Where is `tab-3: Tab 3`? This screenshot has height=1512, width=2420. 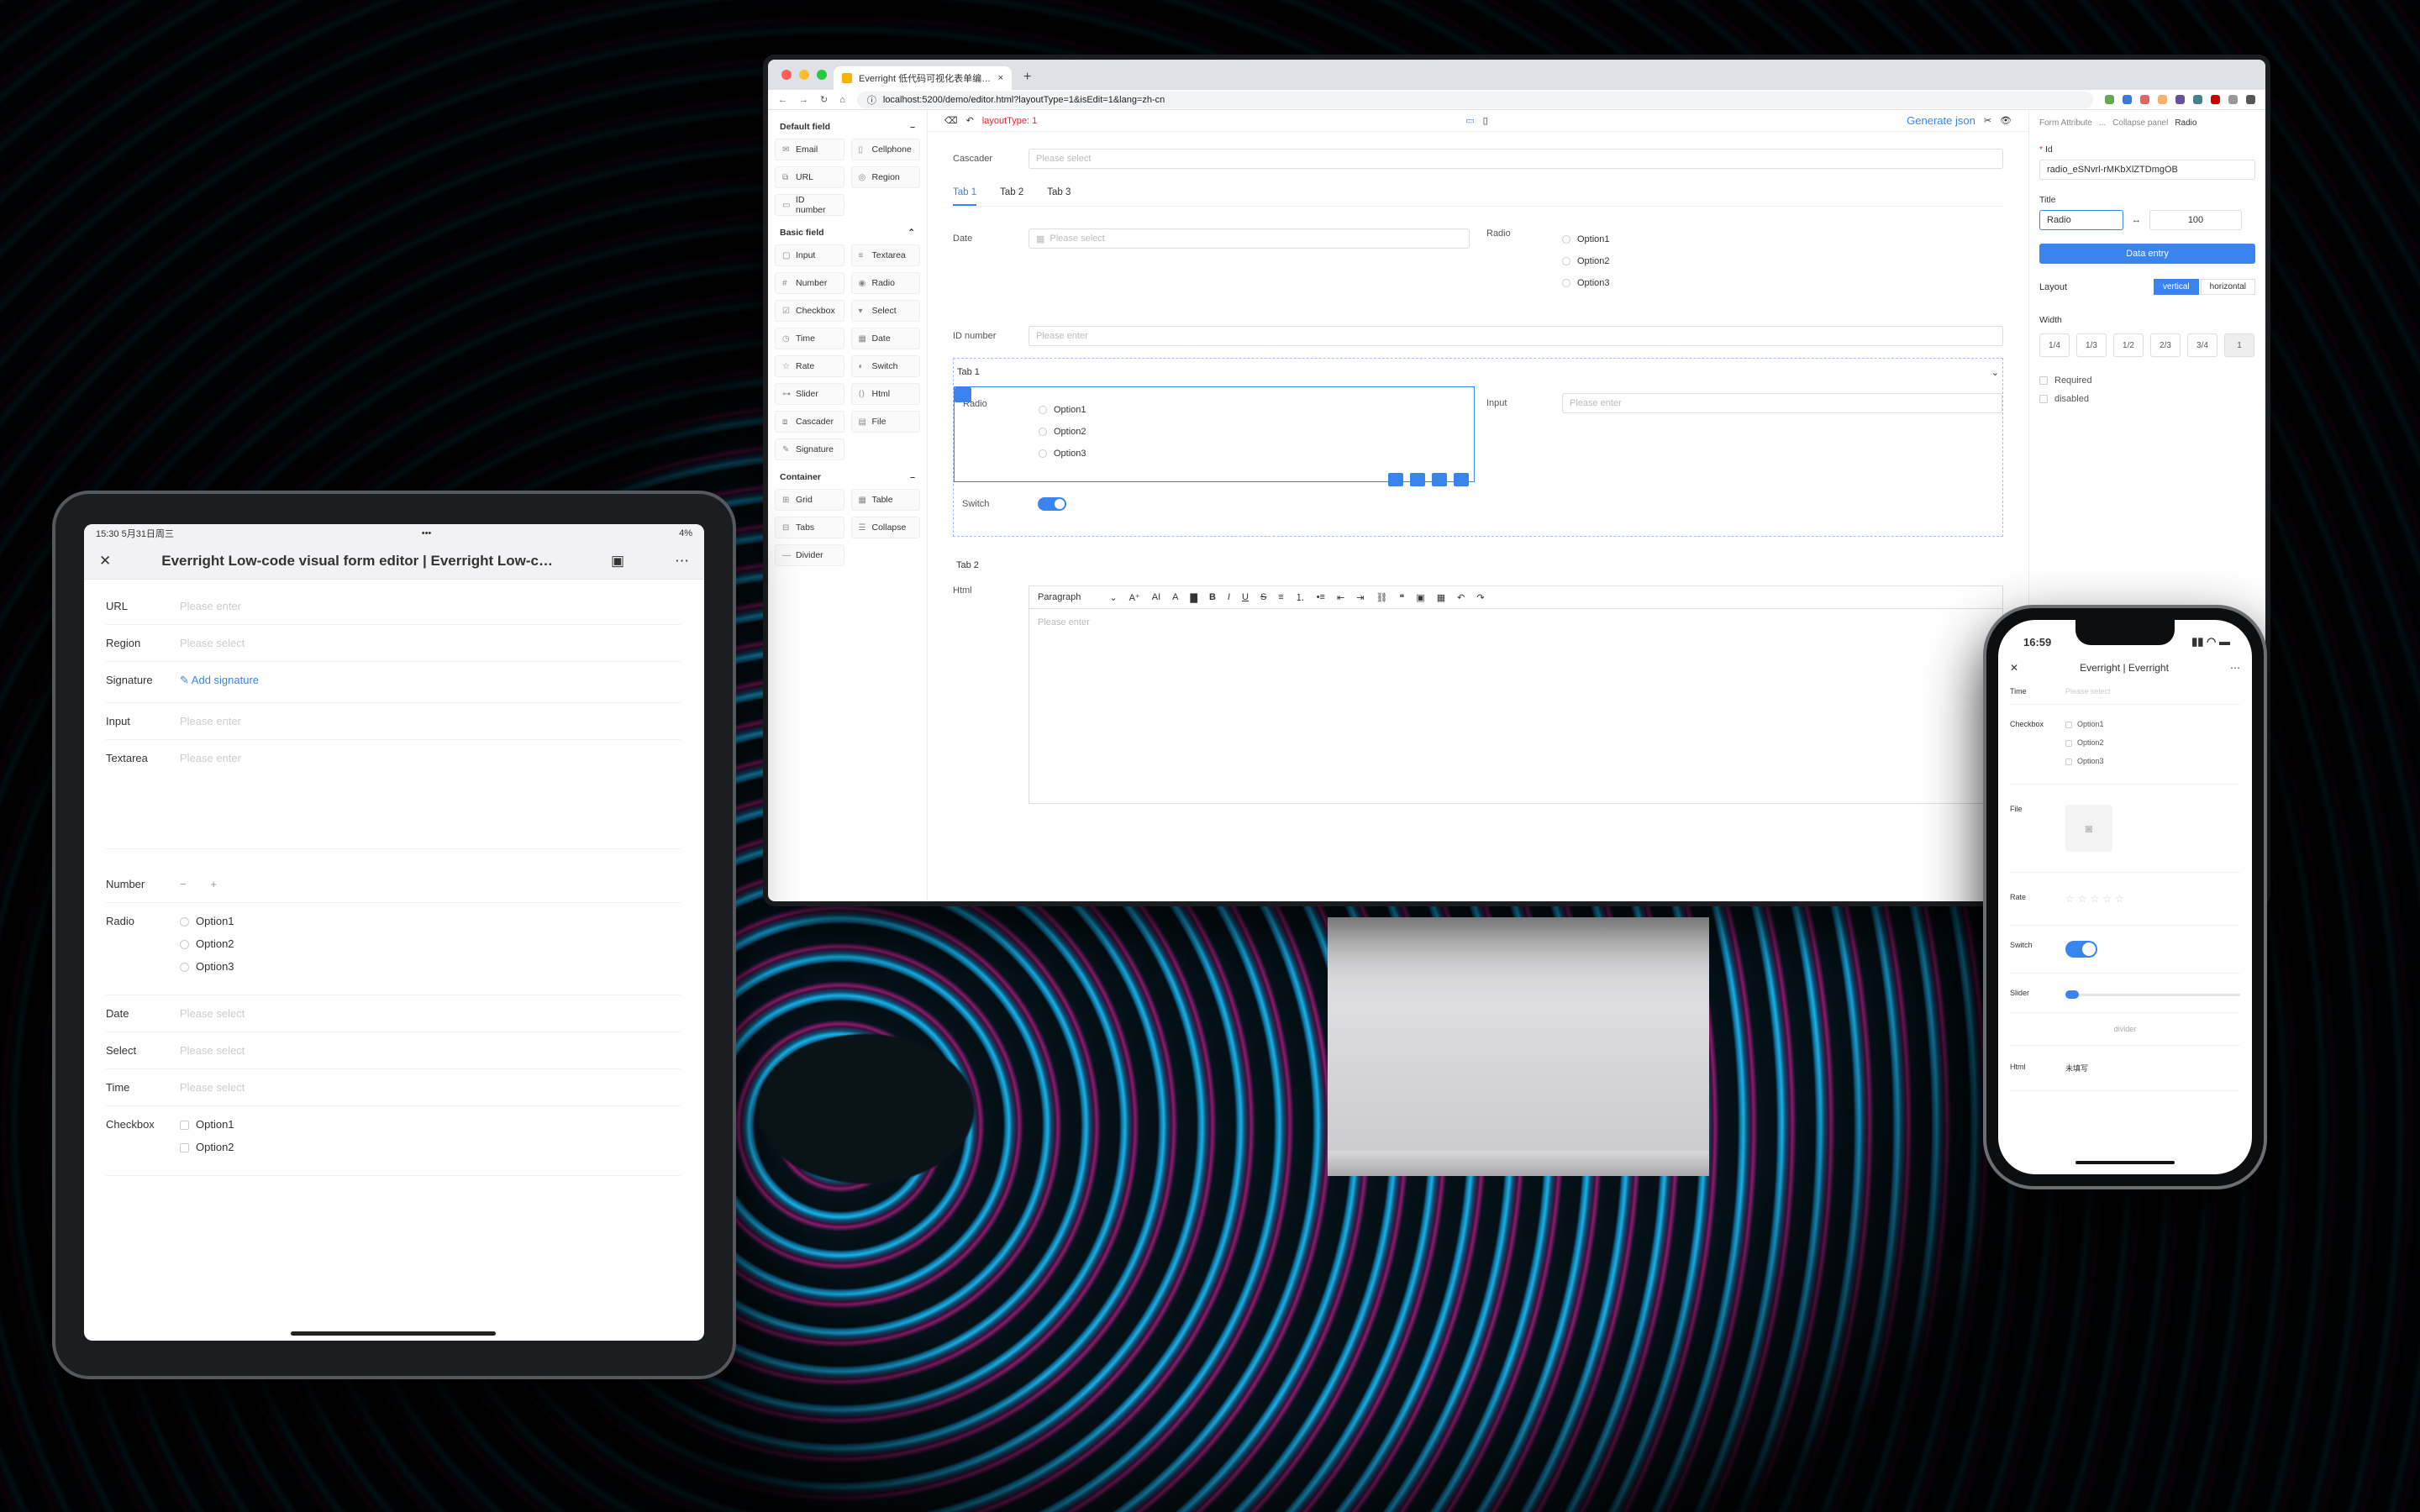 tab-3: Tab 3 is located at coordinates (1059, 196).